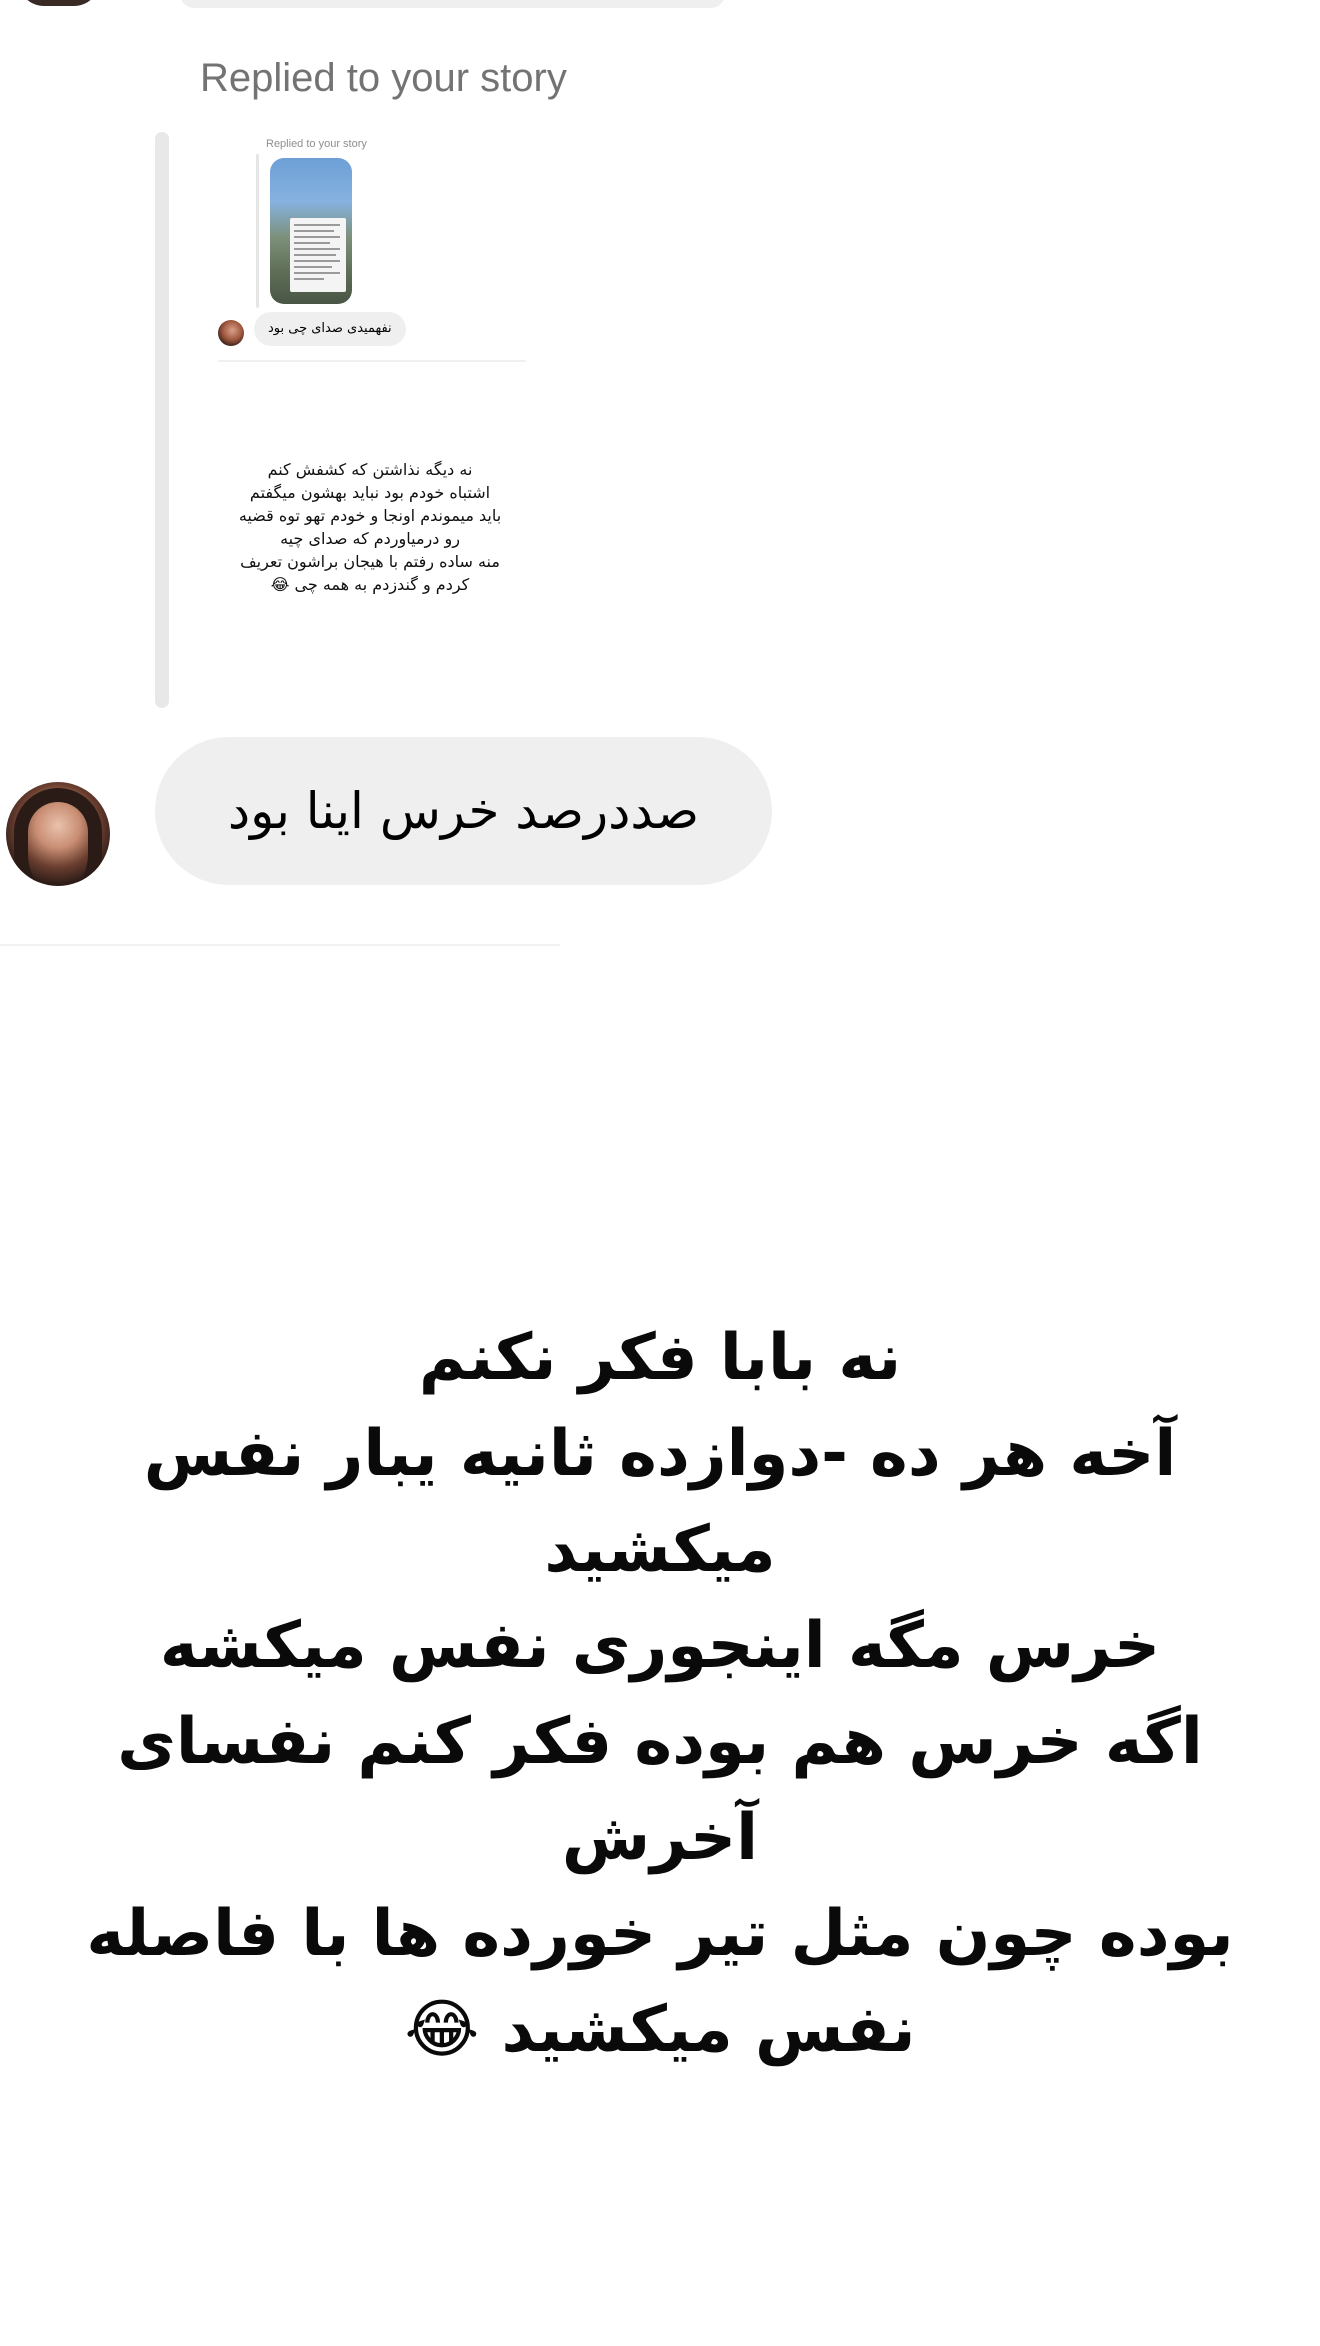 The height and width of the screenshot is (2346, 1320). What do you see at coordinates (231, 333) in the screenshot?
I see `story-preview-avatar` at bounding box center [231, 333].